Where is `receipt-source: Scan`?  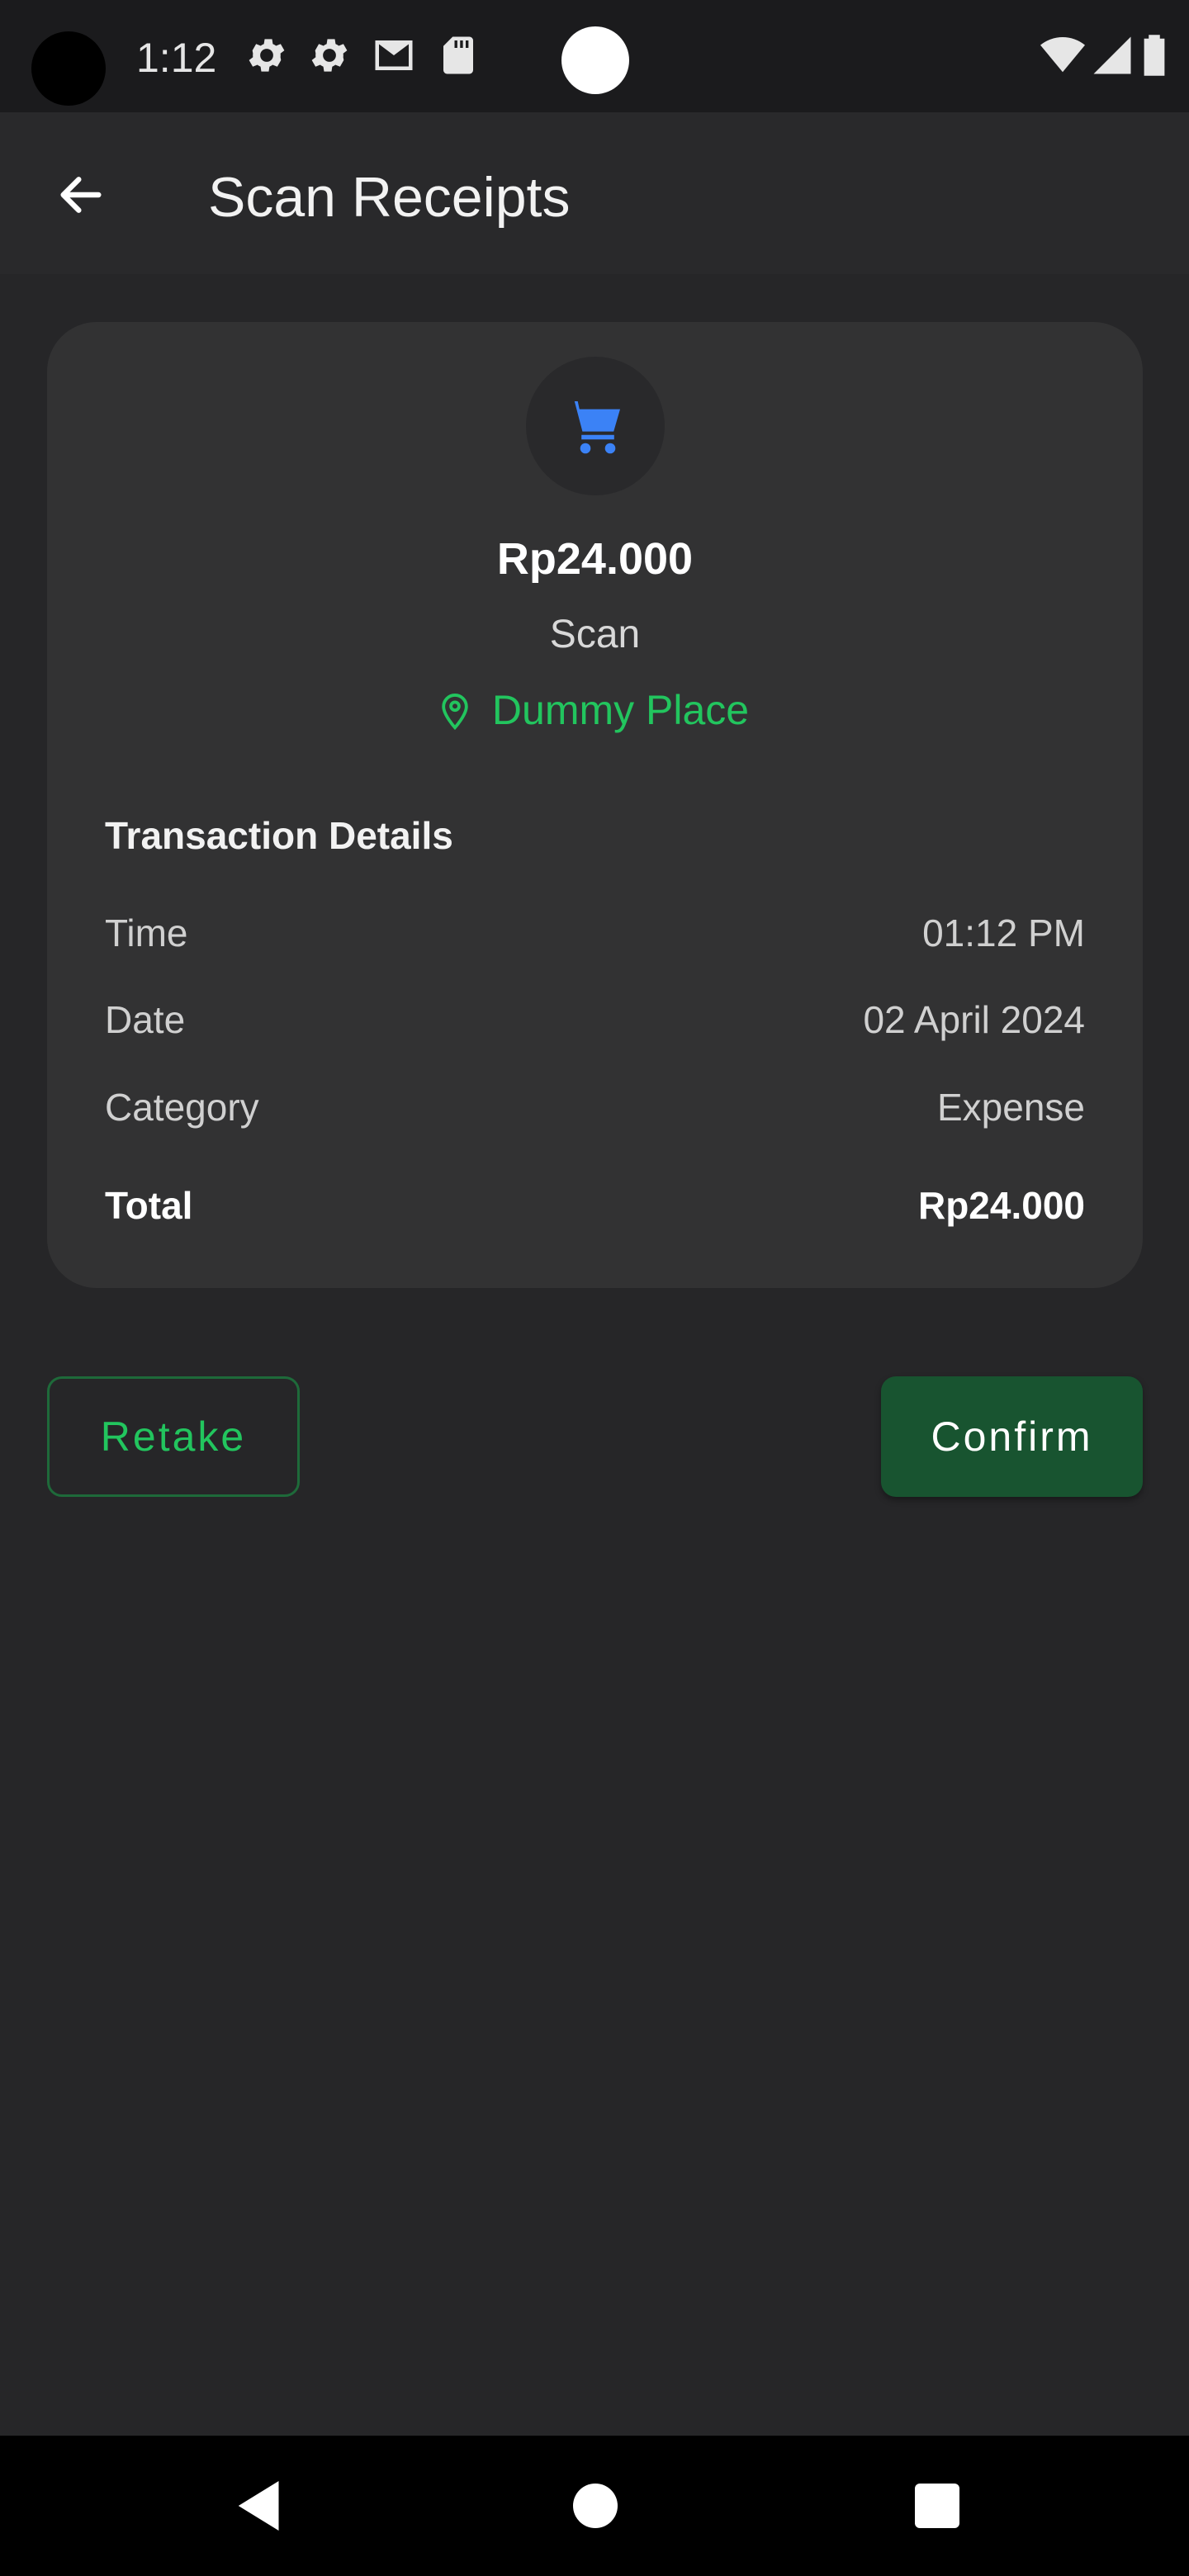 receipt-source: Scan is located at coordinates (595, 634).